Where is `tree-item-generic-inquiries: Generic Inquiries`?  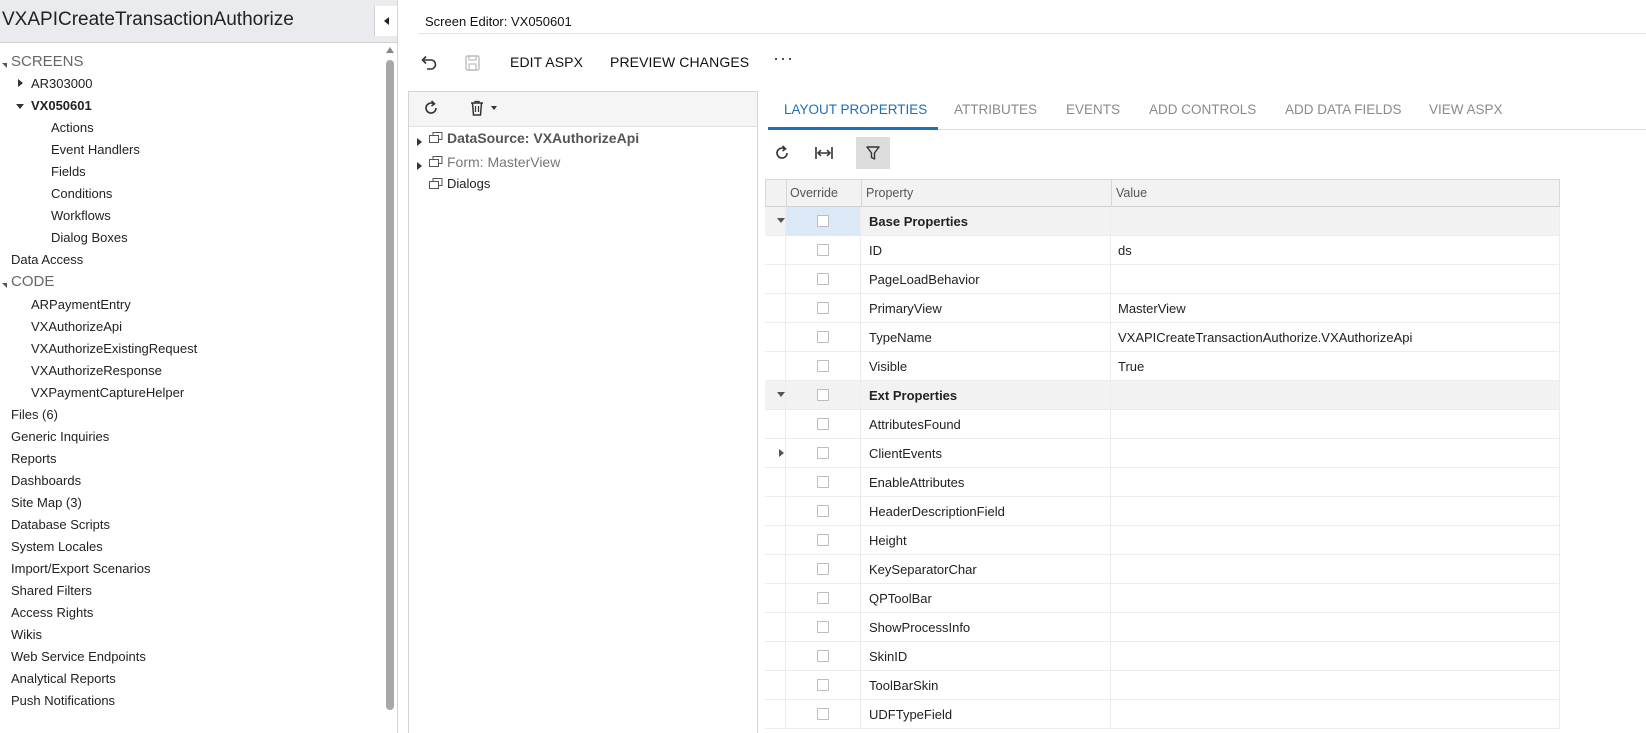 tree-item-generic-inquiries: Generic Inquiries is located at coordinates (60, 437).